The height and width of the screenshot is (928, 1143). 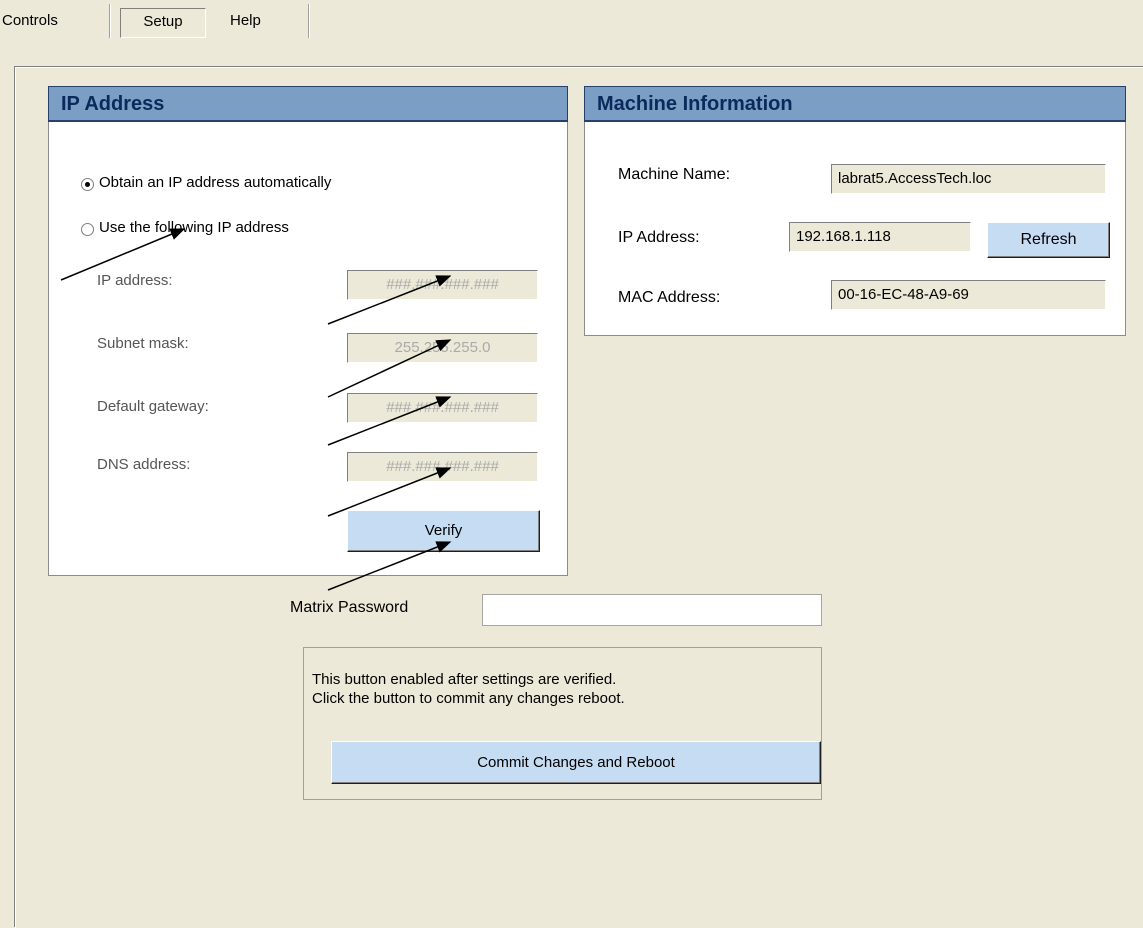 I want to click on machine-ip-field: 192.168.1.118, so click(x=880, y=237).